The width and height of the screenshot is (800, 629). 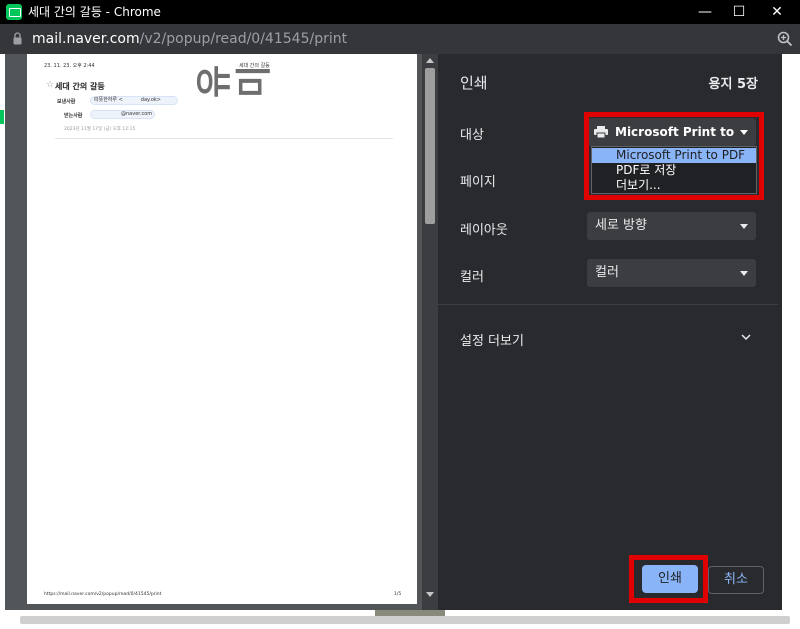 I want to click on color-value: 컬러, so click(x=607, y=272).